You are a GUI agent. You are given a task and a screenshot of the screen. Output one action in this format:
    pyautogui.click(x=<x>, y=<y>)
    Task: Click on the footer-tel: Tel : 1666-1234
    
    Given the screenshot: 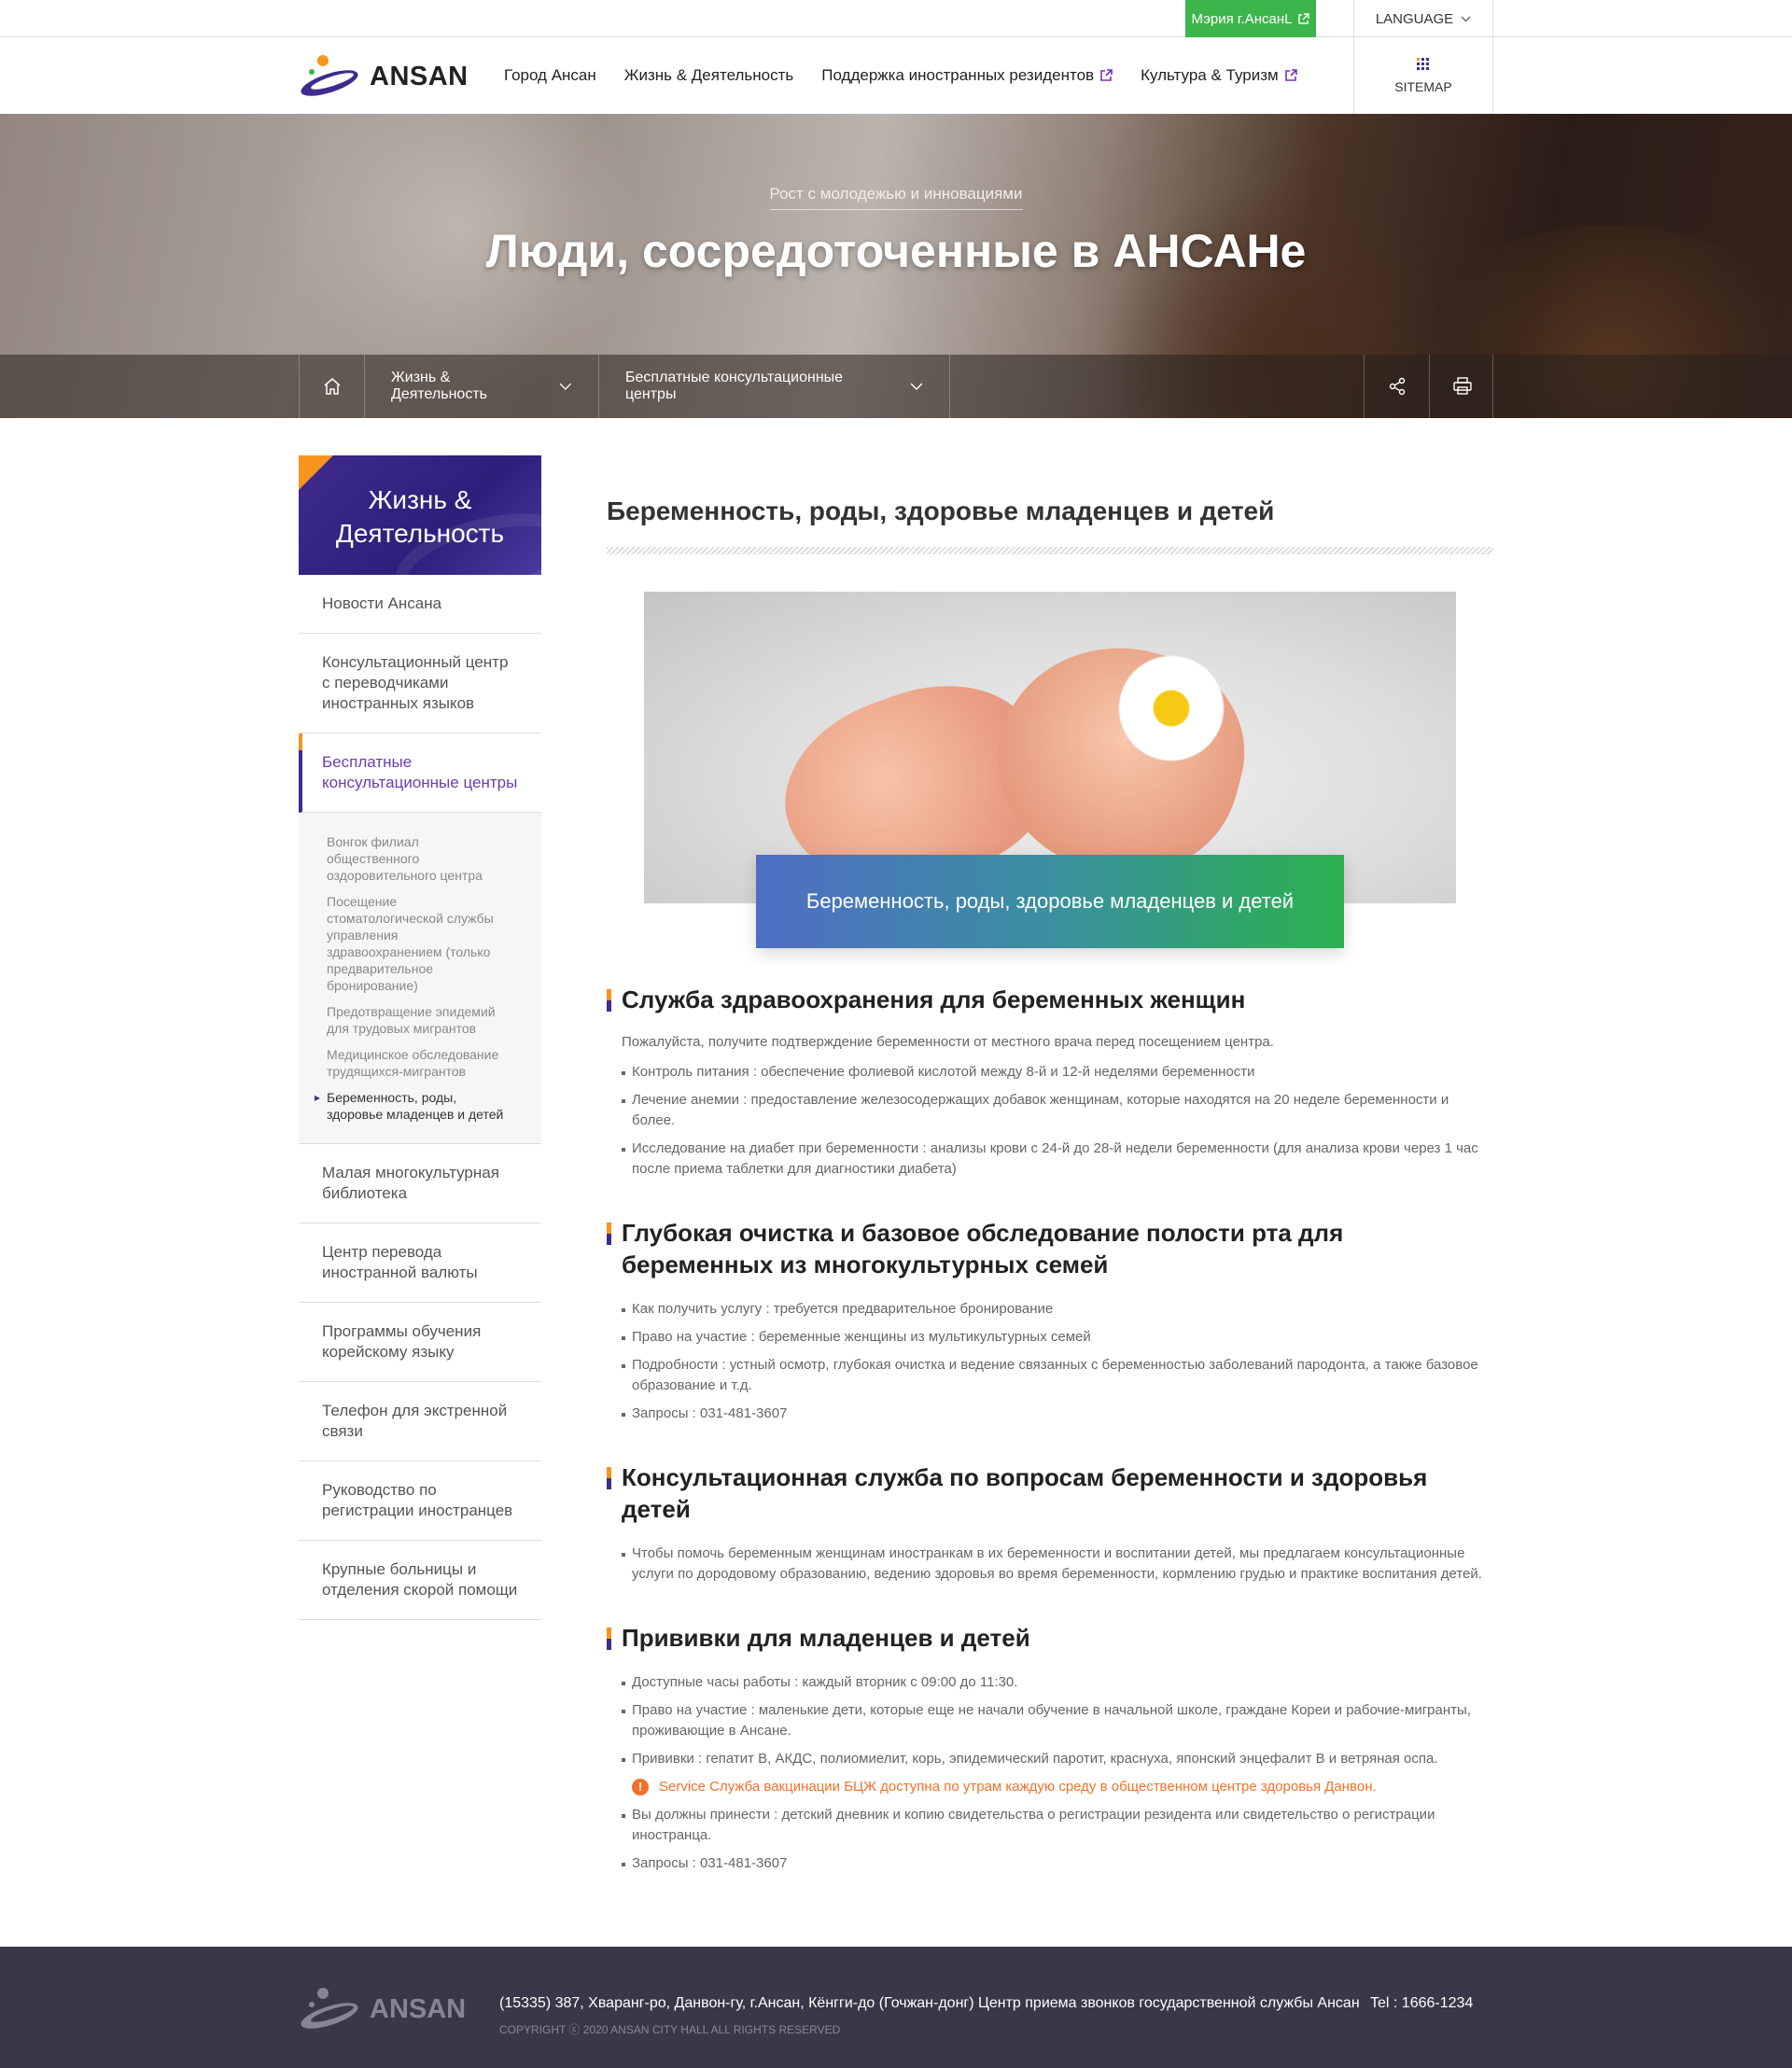 What is the action you would take?
    pyautogui.click(x=1422, y=2003)
    